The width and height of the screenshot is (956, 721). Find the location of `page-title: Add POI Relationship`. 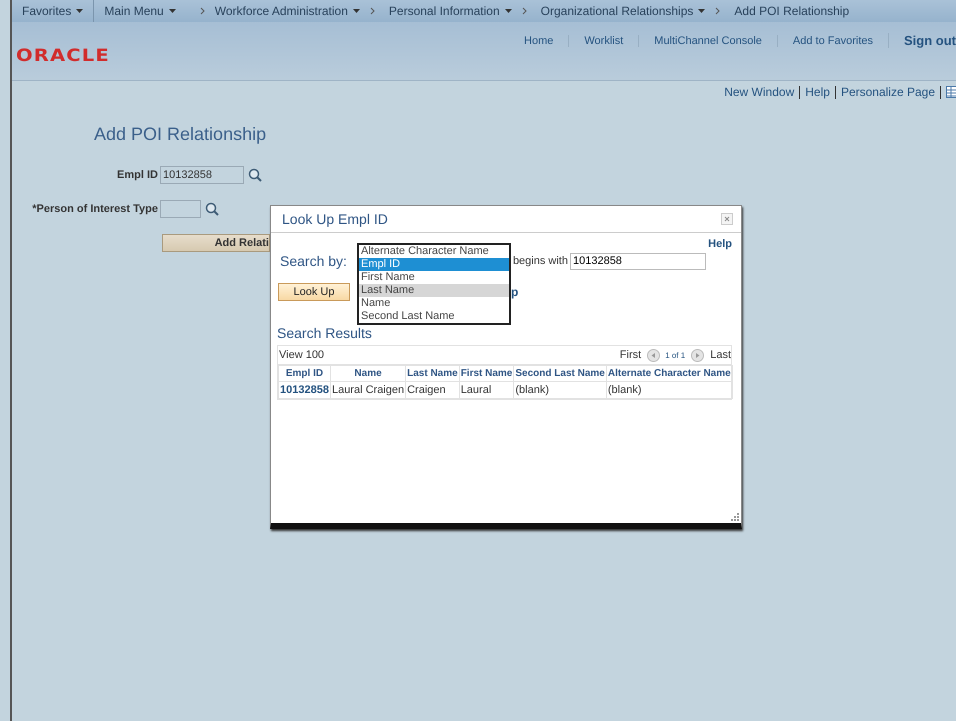

page-title: Add POI Relationship is located at coordinates (181, 135).